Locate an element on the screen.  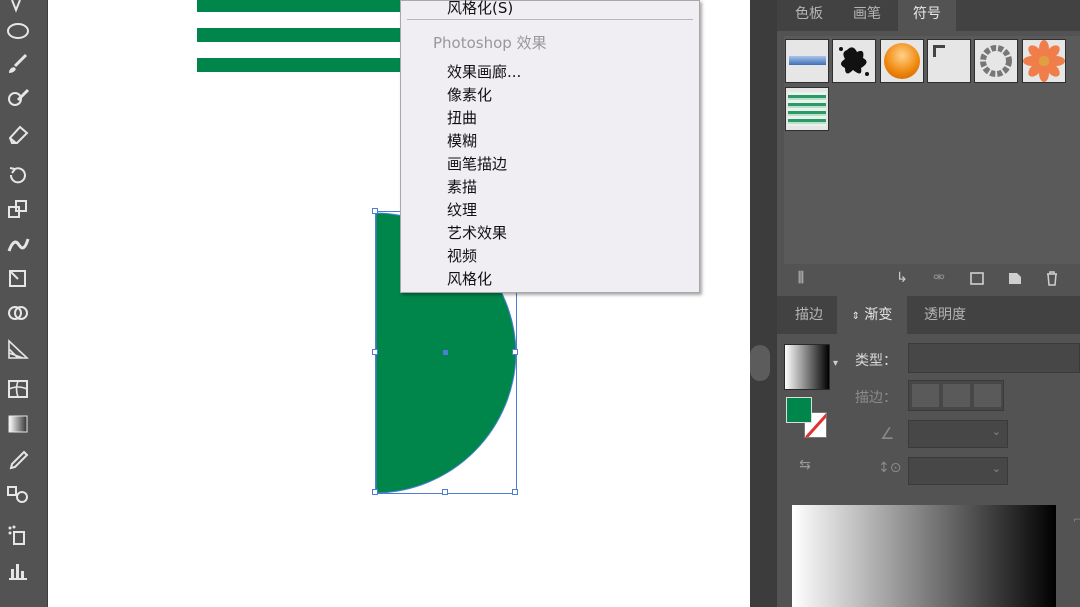
menu-divider is located at coordinates (550, 19).